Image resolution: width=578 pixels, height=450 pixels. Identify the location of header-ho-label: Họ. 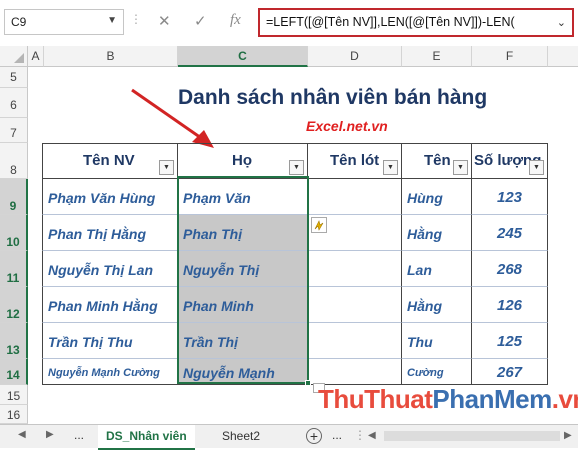
(242, 160).